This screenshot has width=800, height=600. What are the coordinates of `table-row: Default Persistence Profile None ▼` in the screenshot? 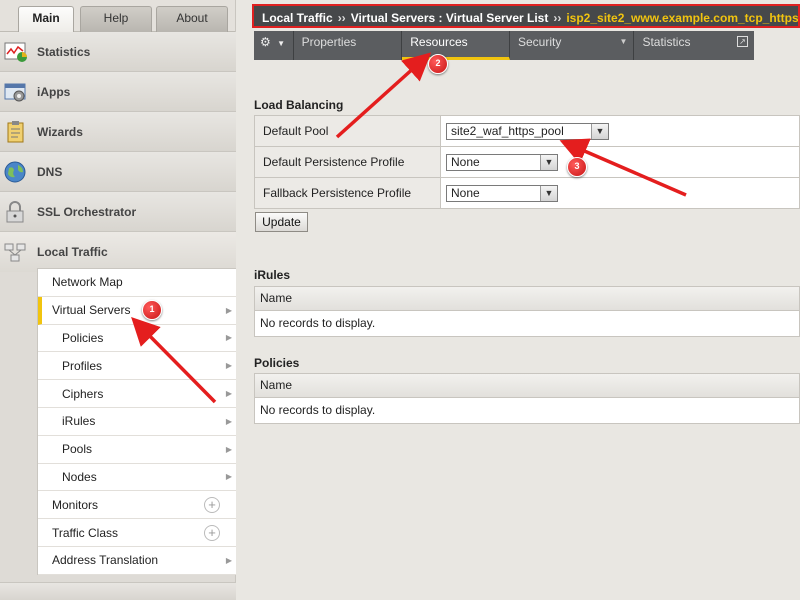 It's located at (527, 162).